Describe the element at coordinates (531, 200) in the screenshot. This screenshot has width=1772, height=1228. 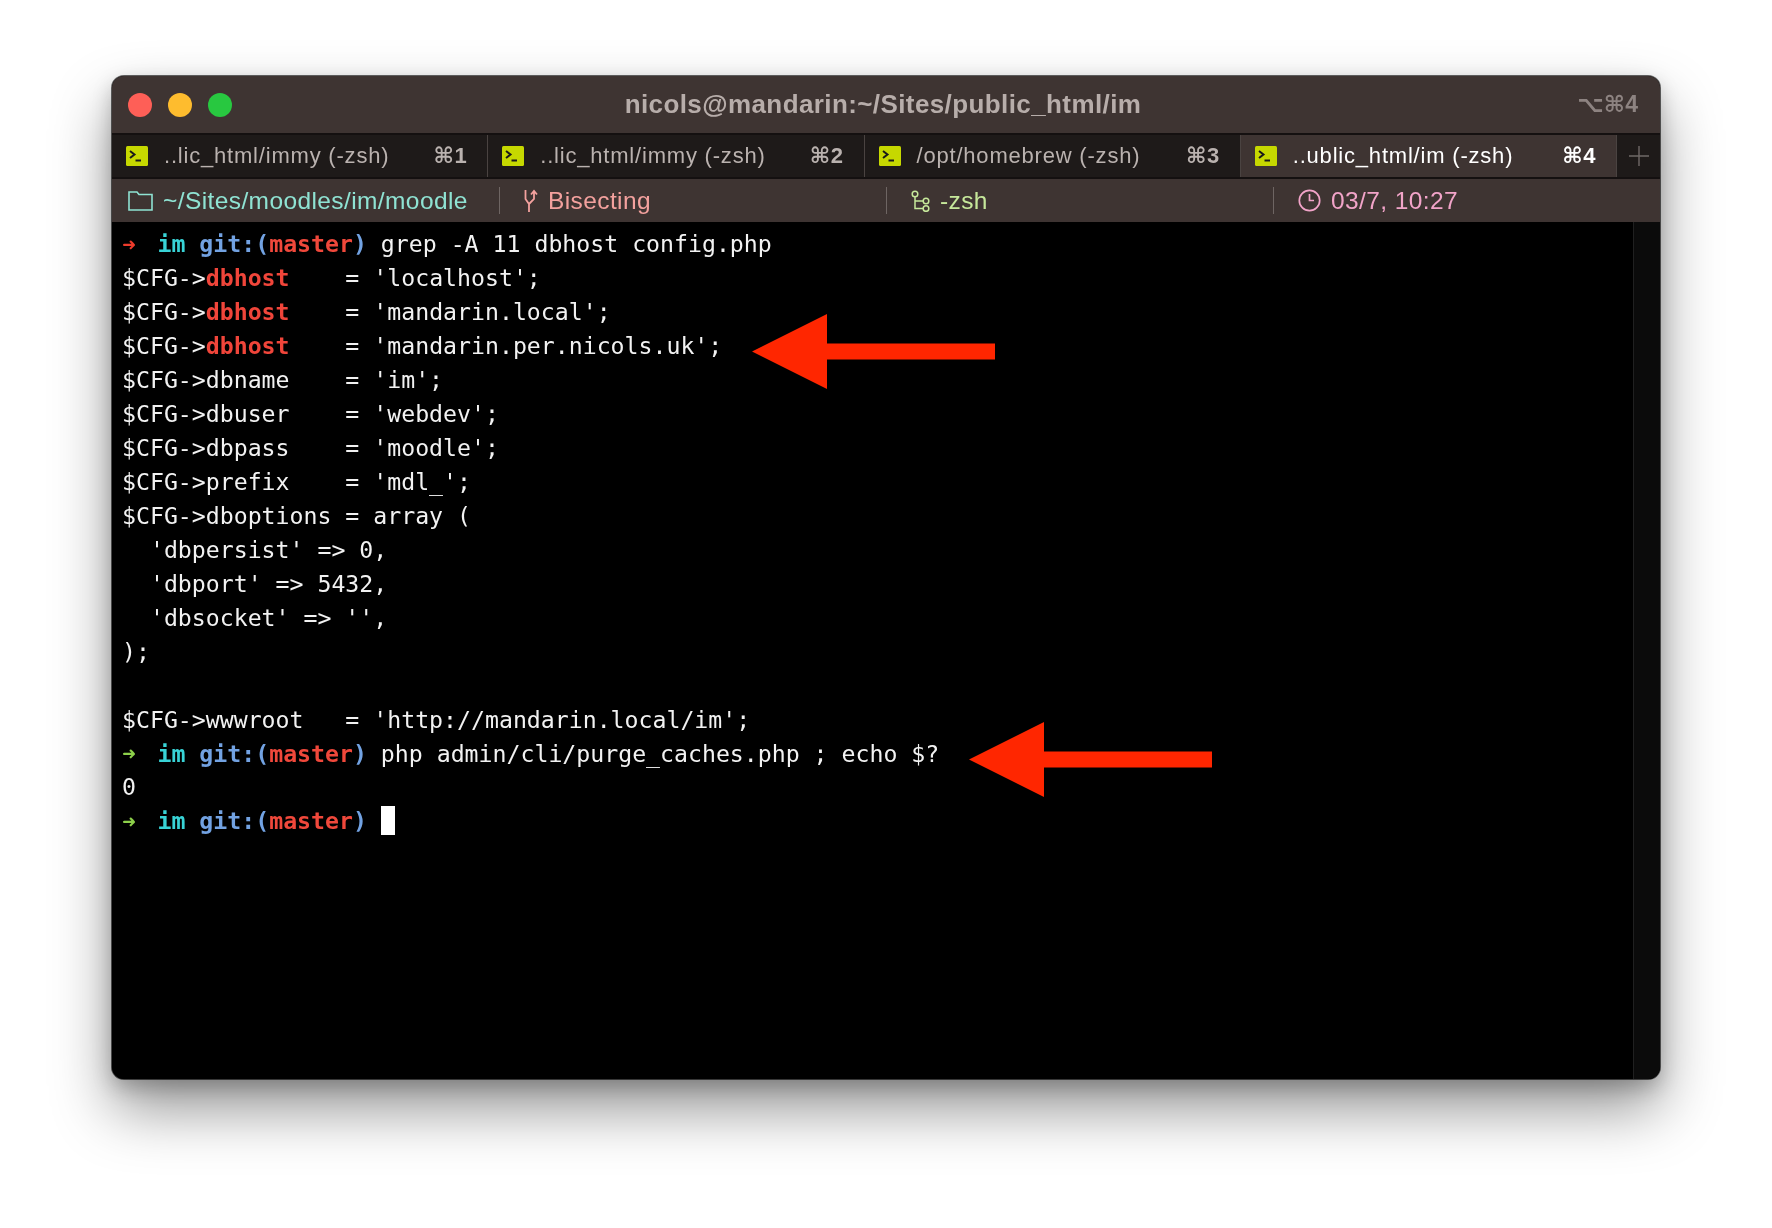
I see `branch-icon` at that location.